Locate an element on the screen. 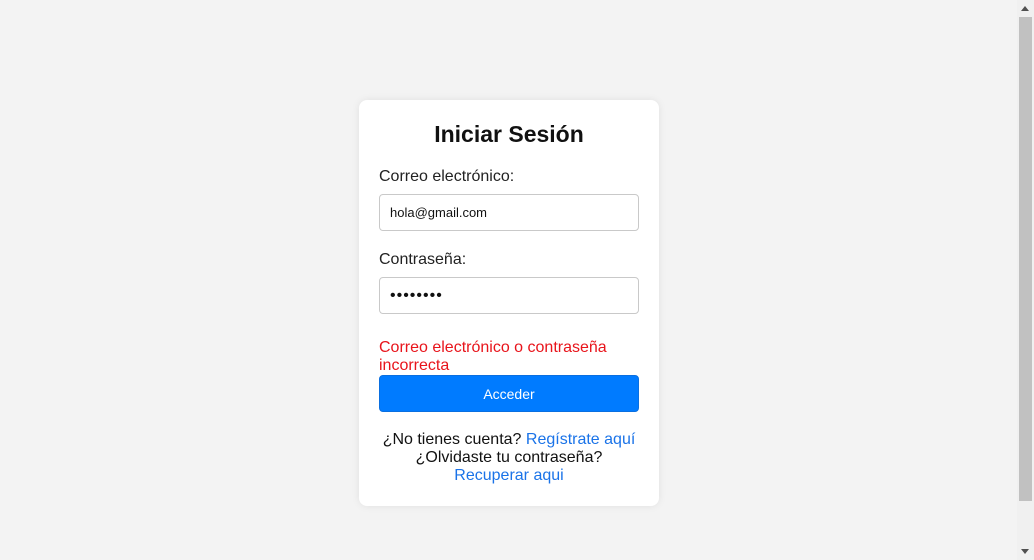  recover-row: Recuperar aqui is located at coordinates (509, 476).